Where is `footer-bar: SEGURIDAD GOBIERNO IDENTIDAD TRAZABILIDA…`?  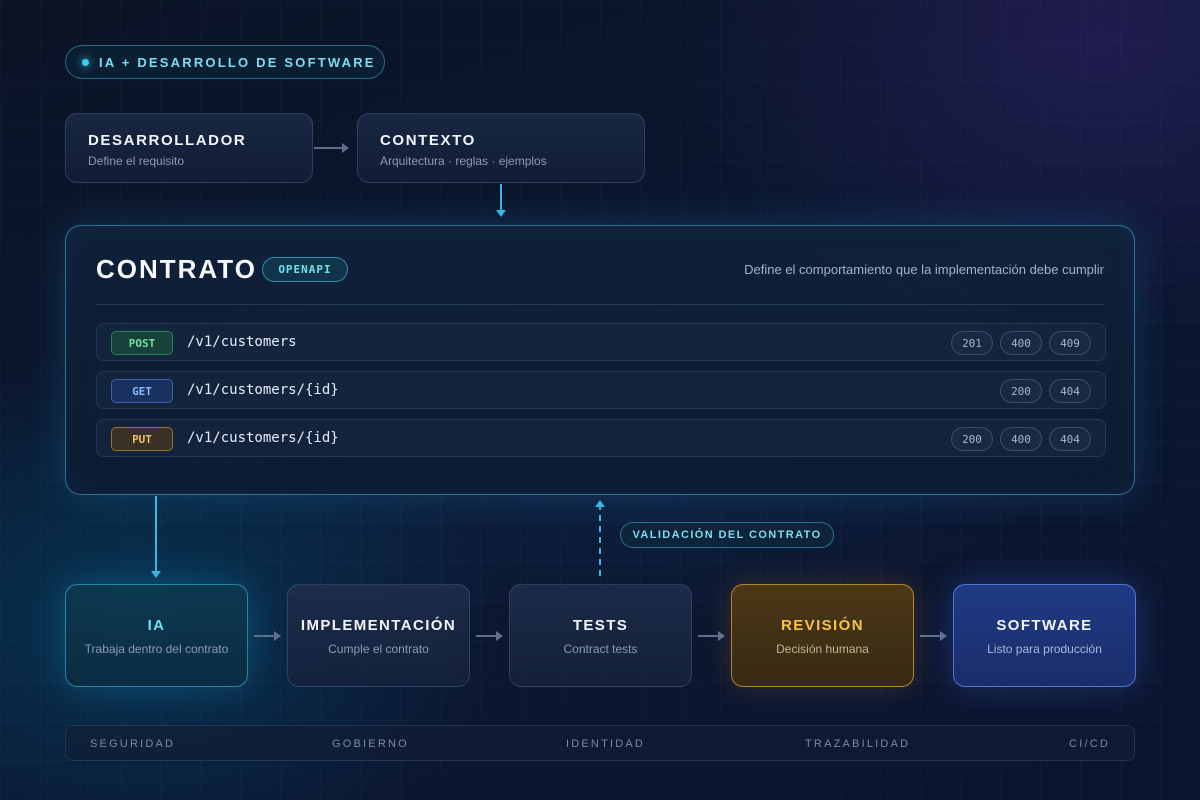
footer-bar: SEGURIDAD GOBIERNO IDENTIDAD TRAZABILIDA… is located at coordinates (600, 743).